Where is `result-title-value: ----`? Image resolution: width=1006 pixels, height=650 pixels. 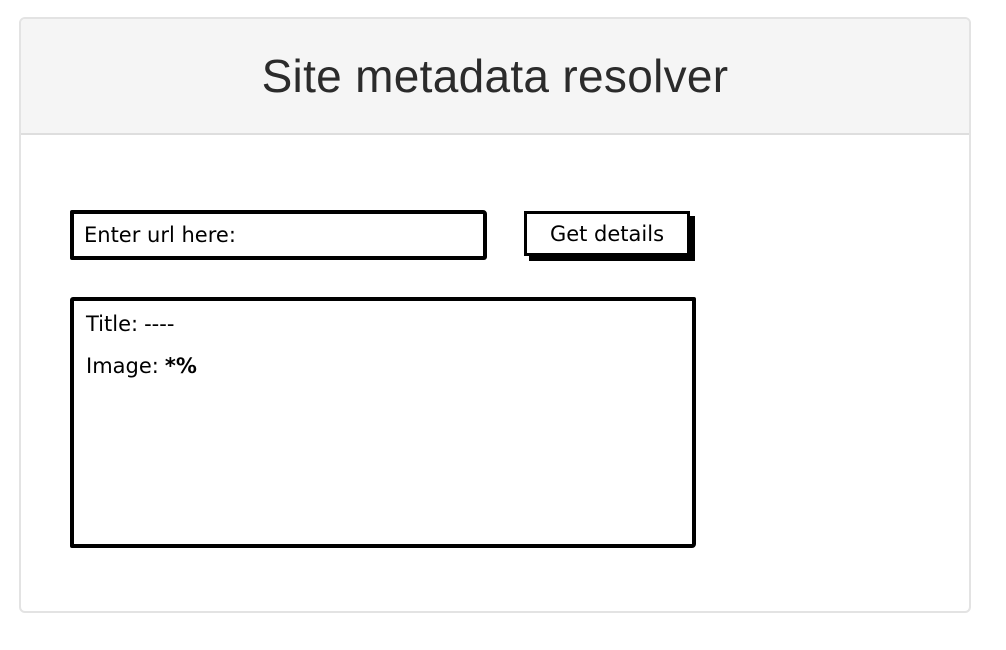 result-title-value: ---- is located at coordinates (159, 324).